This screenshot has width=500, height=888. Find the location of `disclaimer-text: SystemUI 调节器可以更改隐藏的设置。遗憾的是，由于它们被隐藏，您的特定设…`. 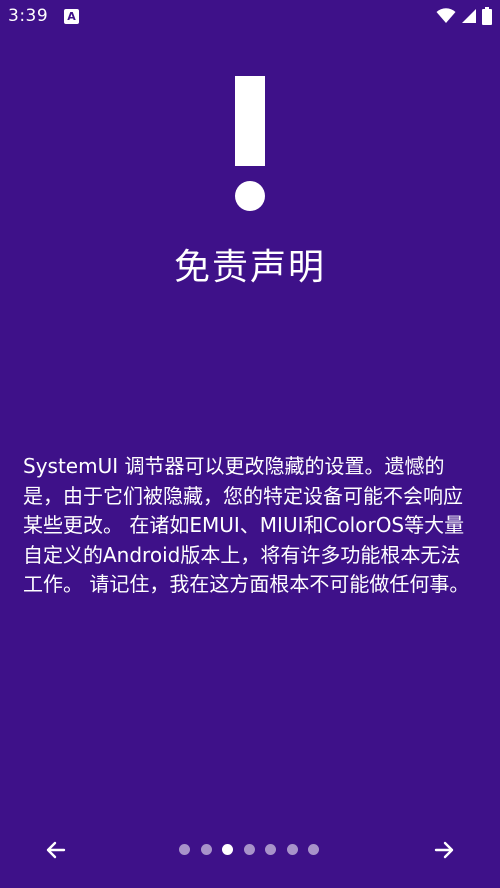

disclaimer-text: SystemUI 调节器可以更改隐藏的设置。遗憾的是，由于它们被隐藏，您的特定设… is located at coordinates (246, 525).